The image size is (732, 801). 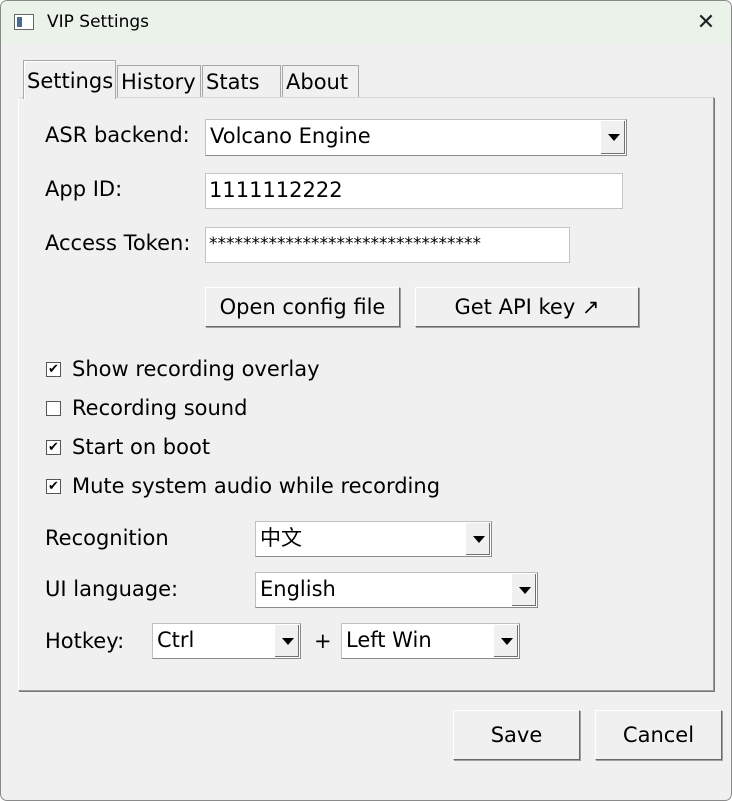 I want to click on tab-about-label: About, so click(x=317, y=82).